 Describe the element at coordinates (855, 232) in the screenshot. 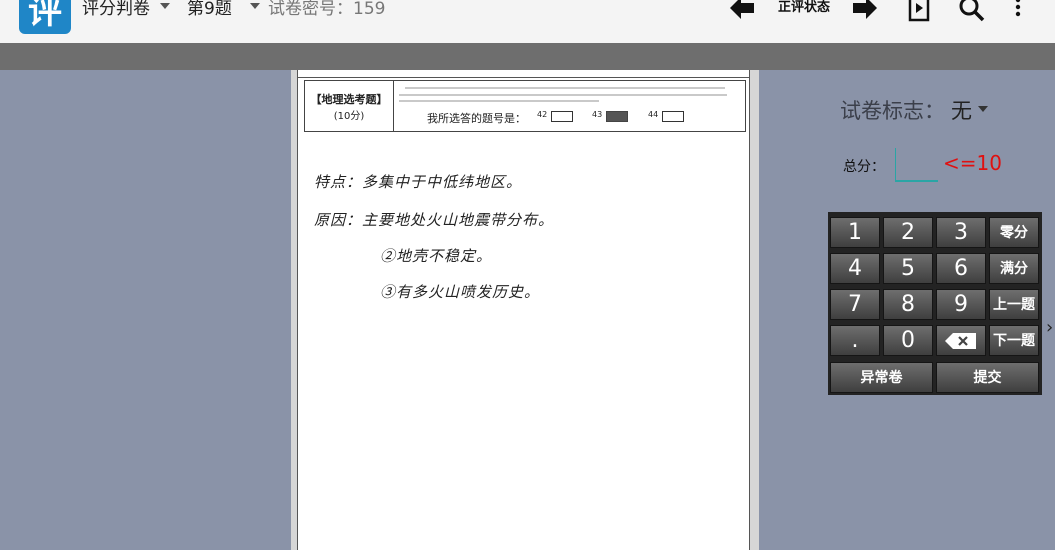

I see `key-1: 1` at that location.